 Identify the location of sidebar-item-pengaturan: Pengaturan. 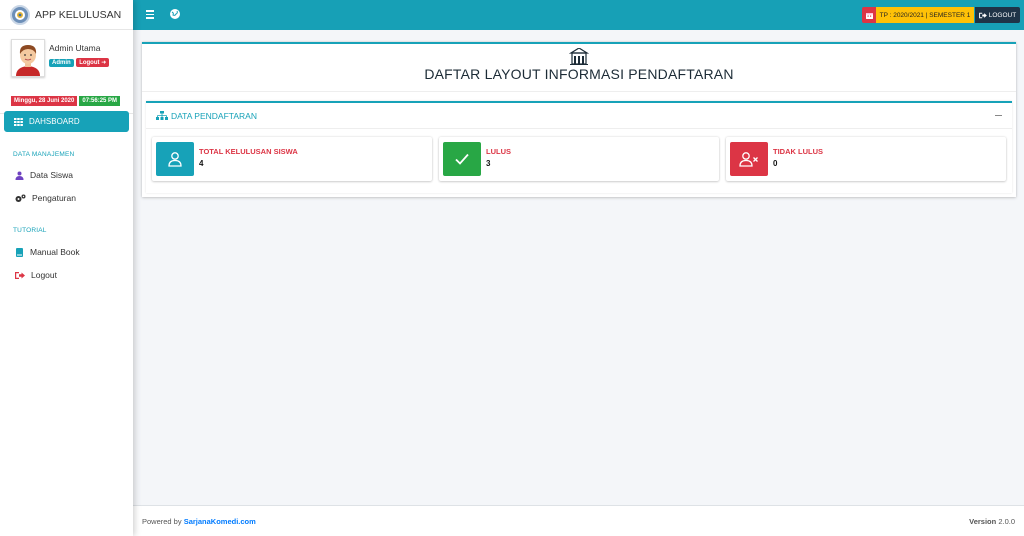
(45, 198).